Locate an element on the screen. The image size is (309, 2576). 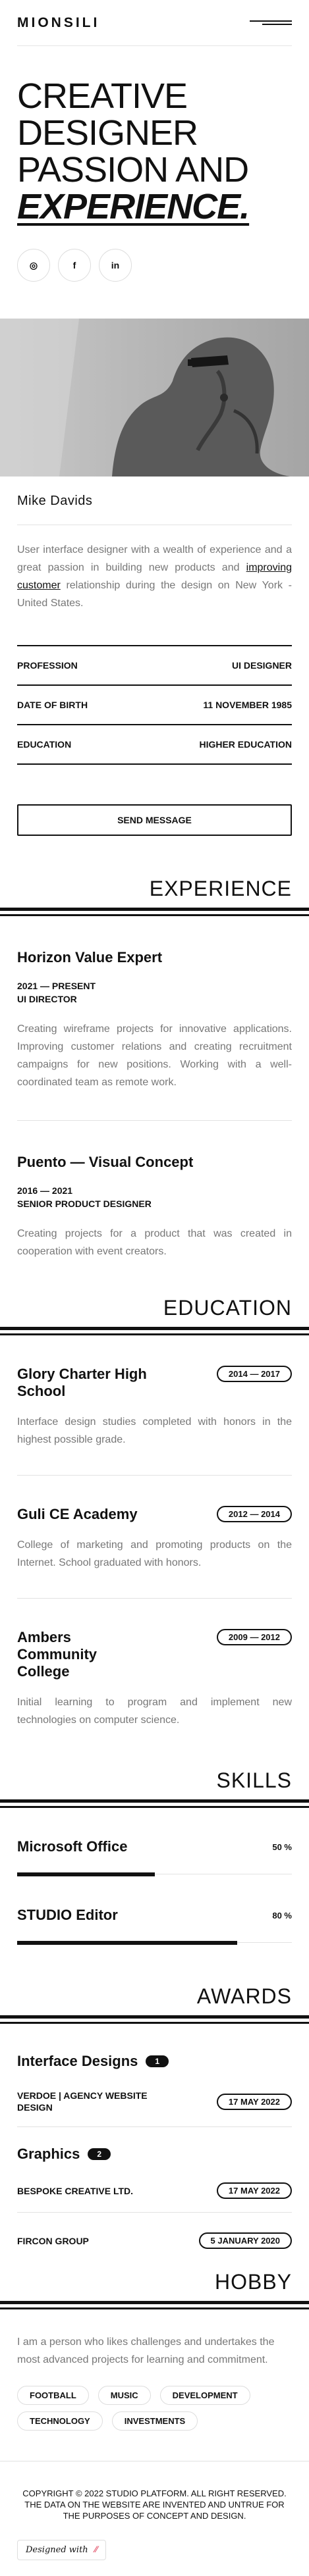
award-group-head: Interface Designs 1 is located at coordinates (154, 2061).